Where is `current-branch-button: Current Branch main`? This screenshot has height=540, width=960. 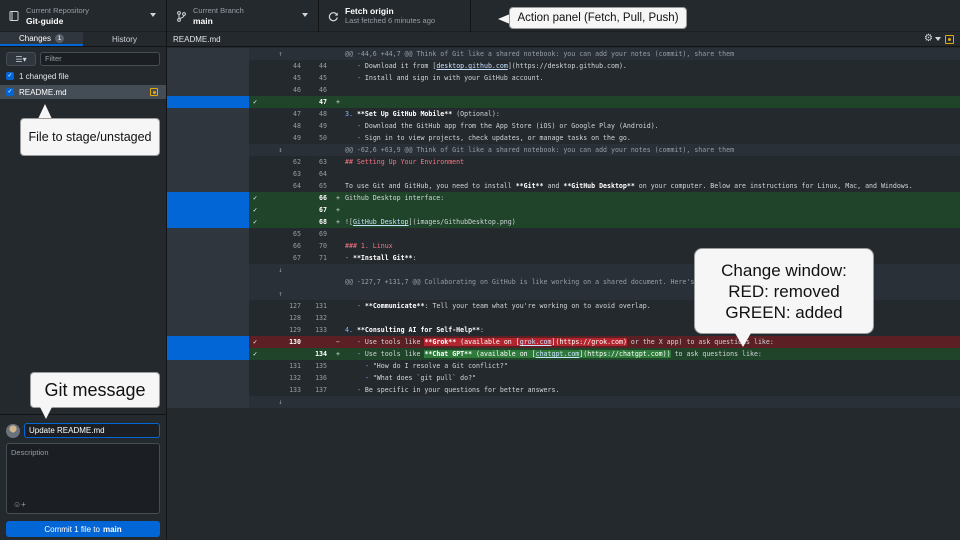
current-branch-button: Current Branch main is located at coordinates (243, 16).